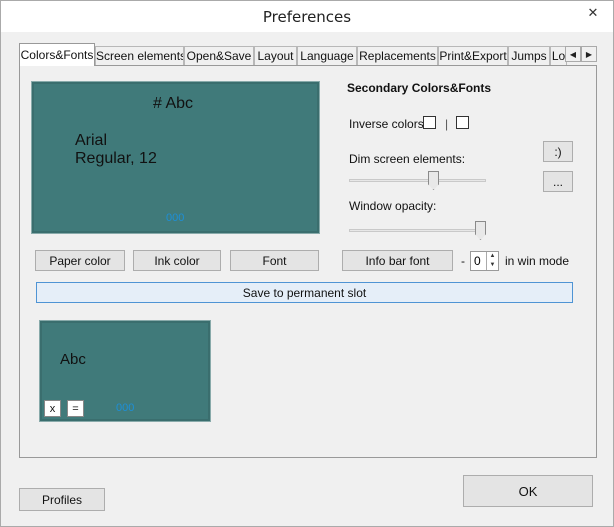 This screenshot has height=527, width=614. What do you see at coordinates (91, 140) in the screenshot?
I see `preview-font-name: Arial` at bounding box center [91, 140].